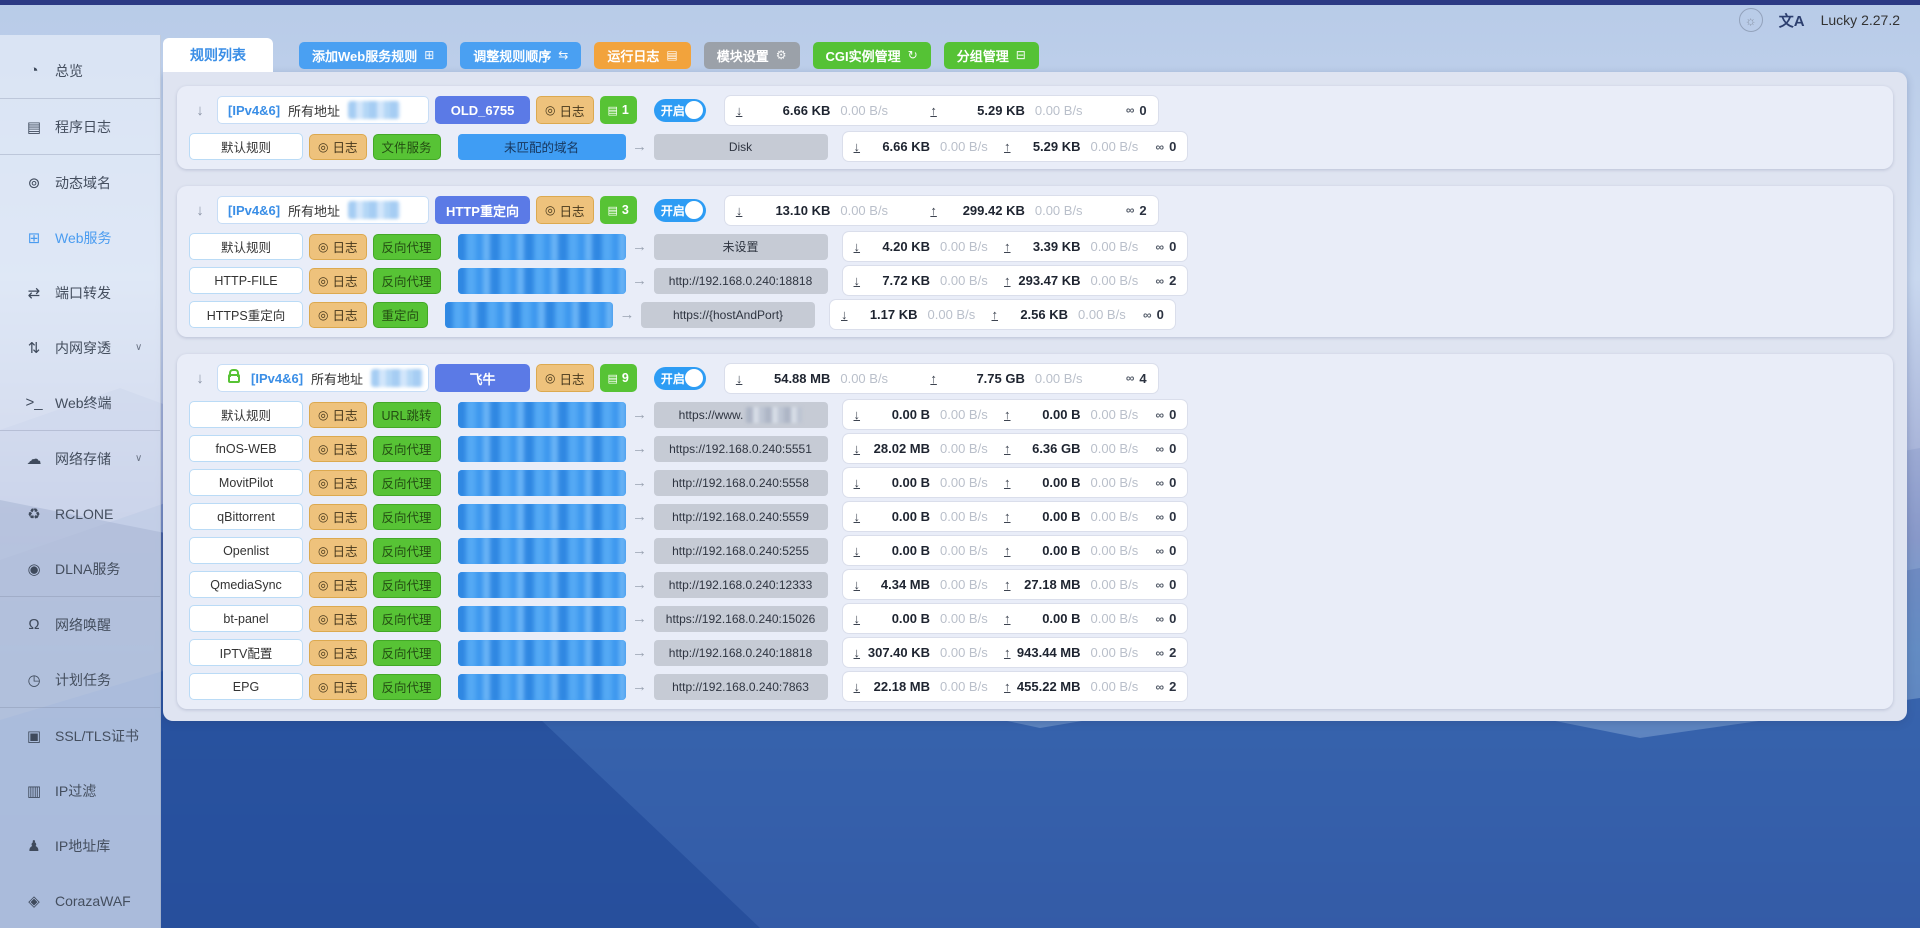 The image size is (1920, 928). I want to click on sidebar-item-program-logs: ▤ 程序日志, so click(80, 126).